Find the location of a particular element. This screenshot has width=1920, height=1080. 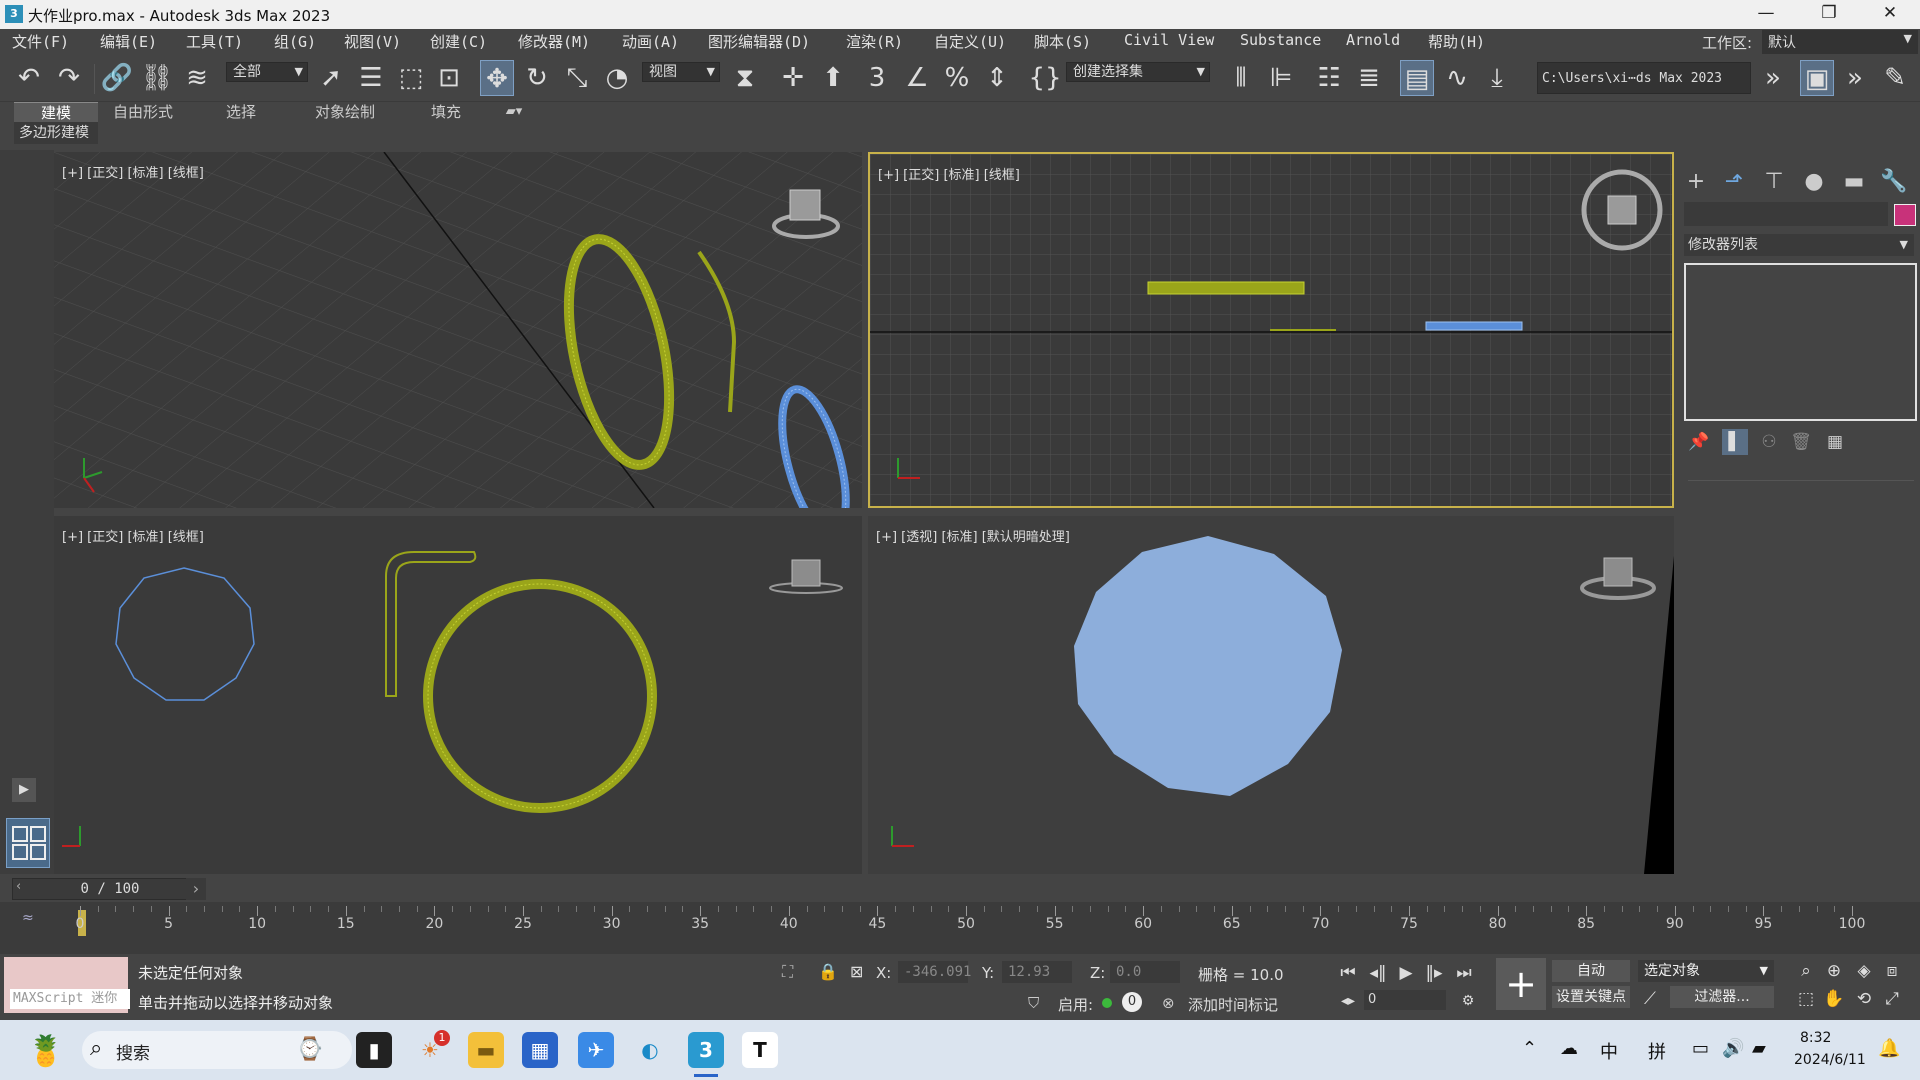

render-setup-icon: ▣ is located at coordinates (1817, 78).